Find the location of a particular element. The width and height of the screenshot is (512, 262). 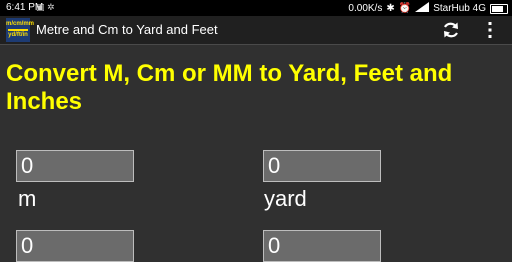

feet-input is located at coordinates (322, 246).